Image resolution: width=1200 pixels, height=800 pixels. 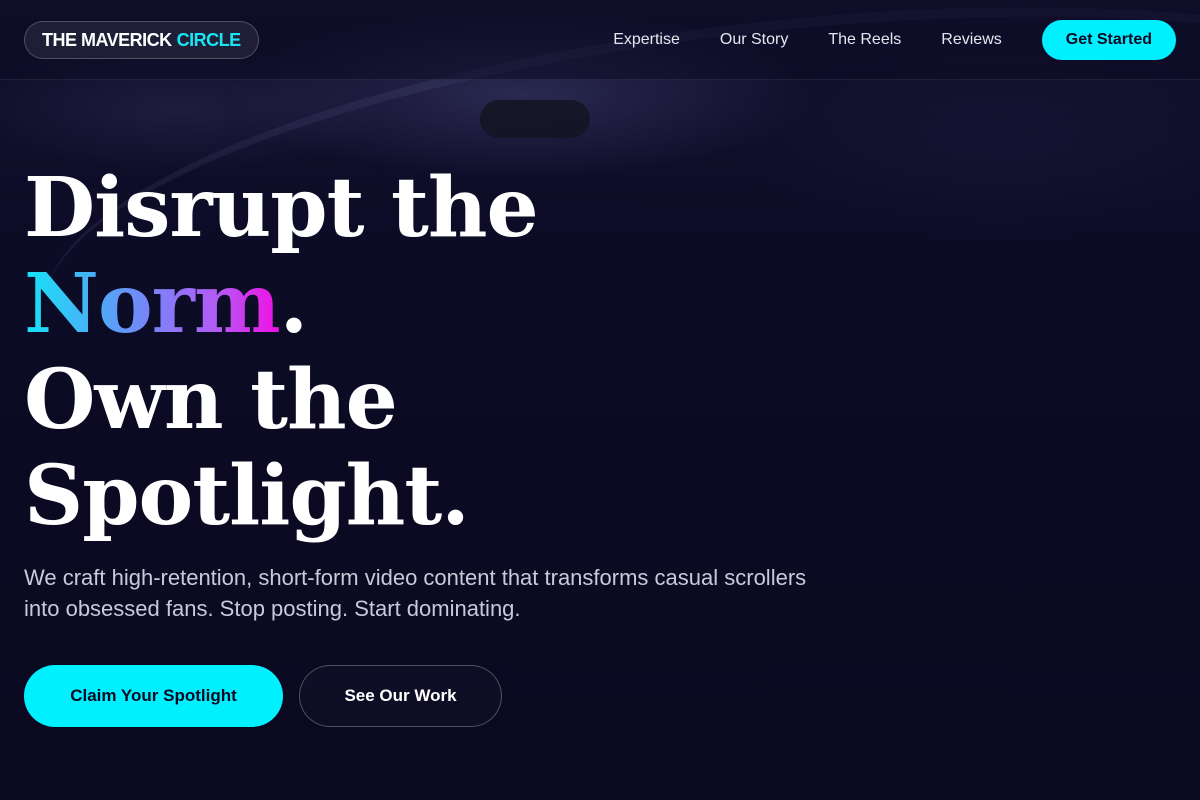 What do you see at coordinates (971, 40) in the screenshot?
I see `nav-link-reviews: Reviews` at bounding box center [971, 40].